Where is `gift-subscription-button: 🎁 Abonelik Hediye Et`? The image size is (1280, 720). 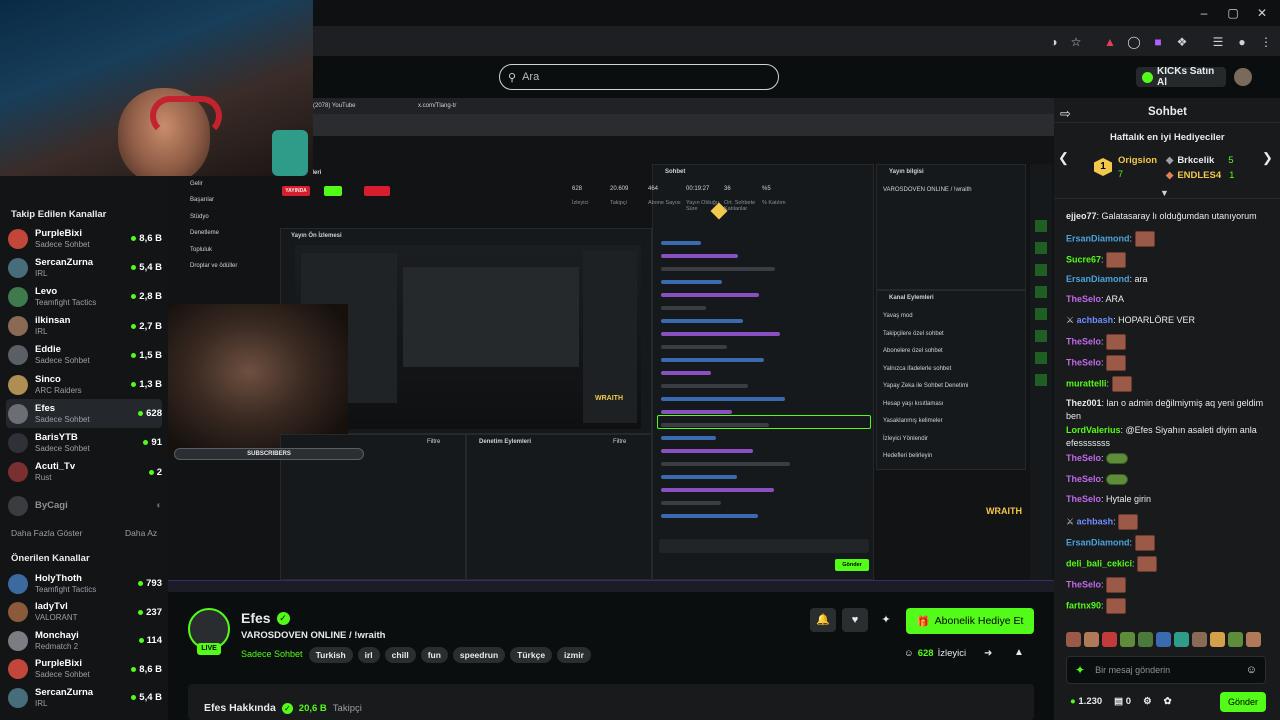 gift-subscription-button: 🎁 Abonelik Hediye Et is located at coordinates (970, 621).